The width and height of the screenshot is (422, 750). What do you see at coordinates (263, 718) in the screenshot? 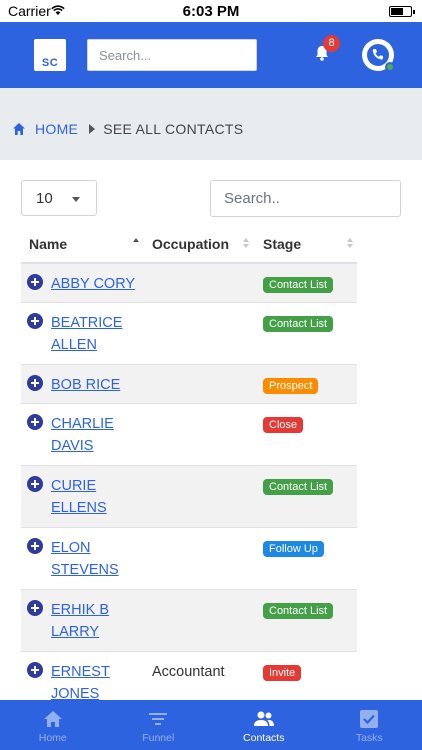
I see `contacts-icon` at bounding box center [263, 718].